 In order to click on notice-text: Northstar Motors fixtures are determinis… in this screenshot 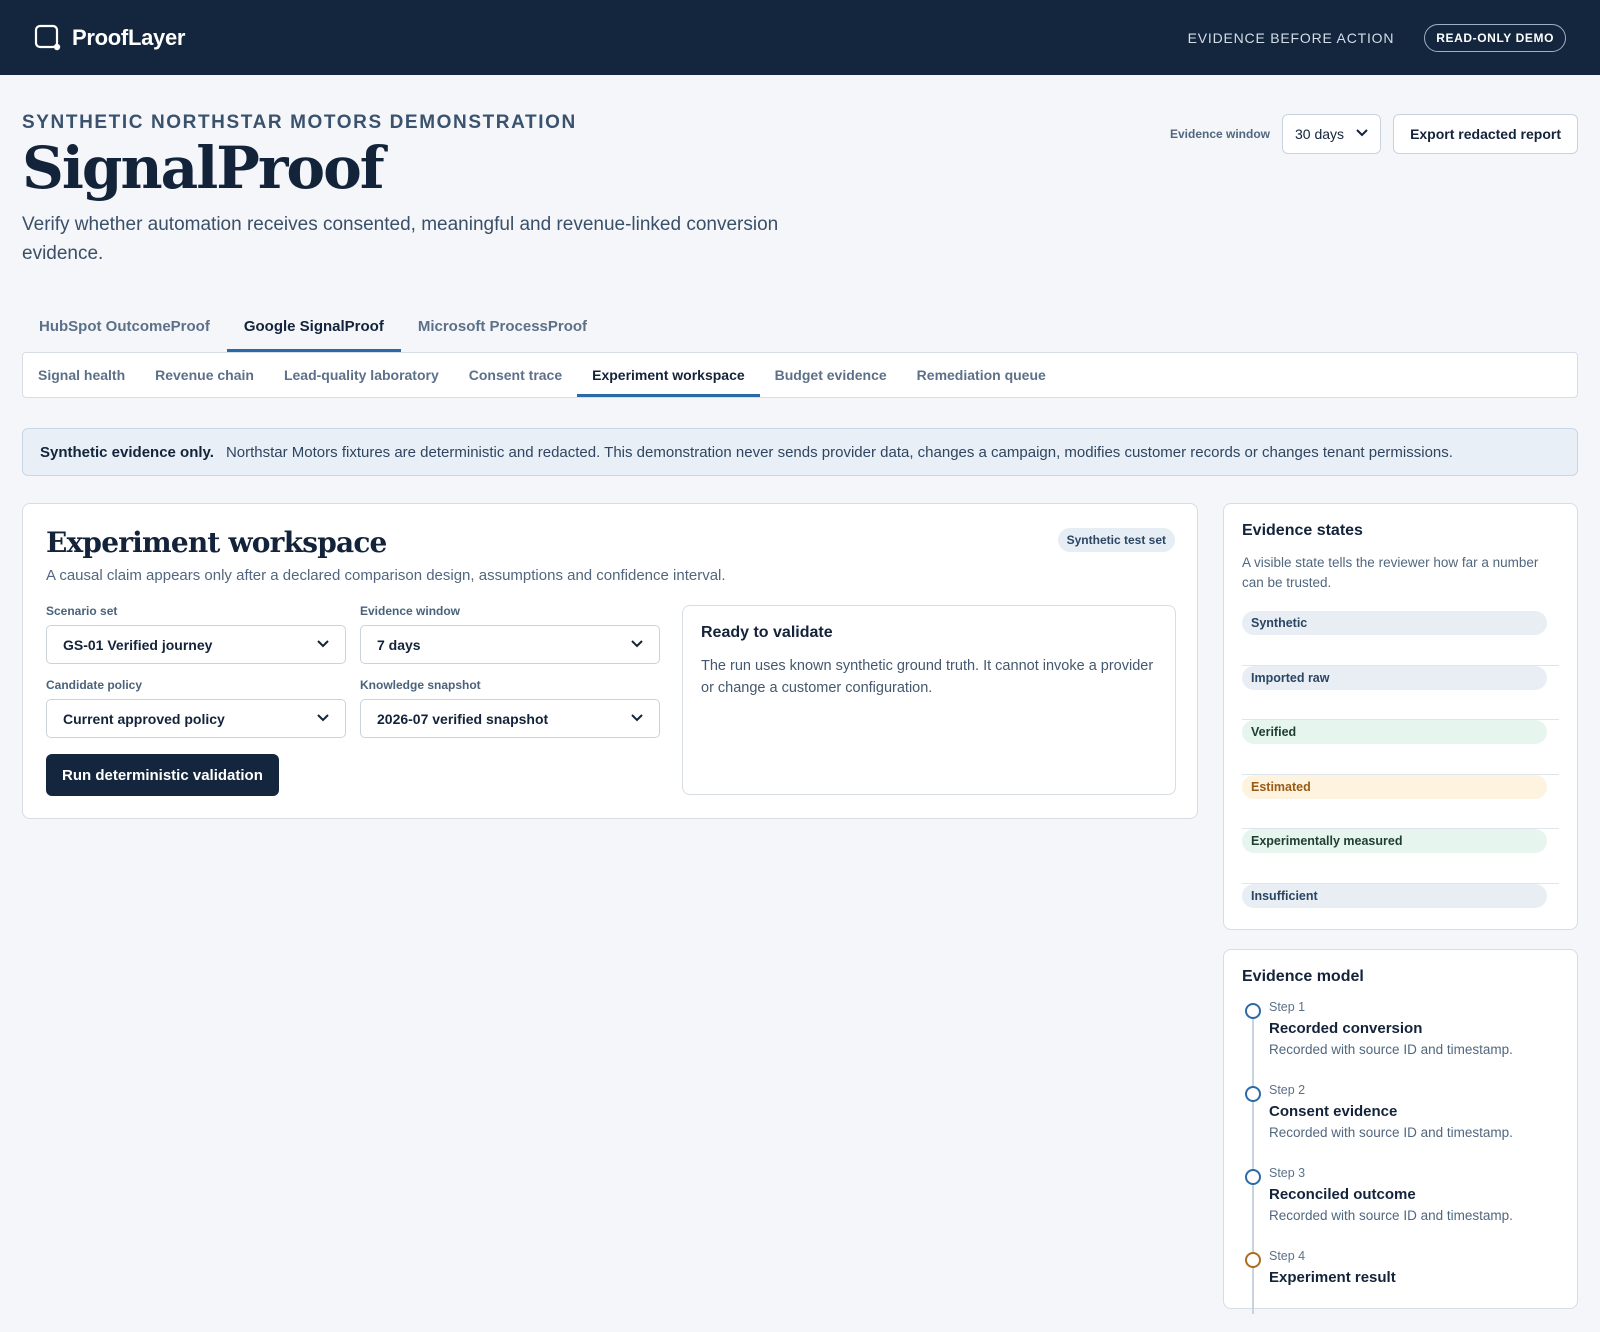, I will do `click(839, 452)`.